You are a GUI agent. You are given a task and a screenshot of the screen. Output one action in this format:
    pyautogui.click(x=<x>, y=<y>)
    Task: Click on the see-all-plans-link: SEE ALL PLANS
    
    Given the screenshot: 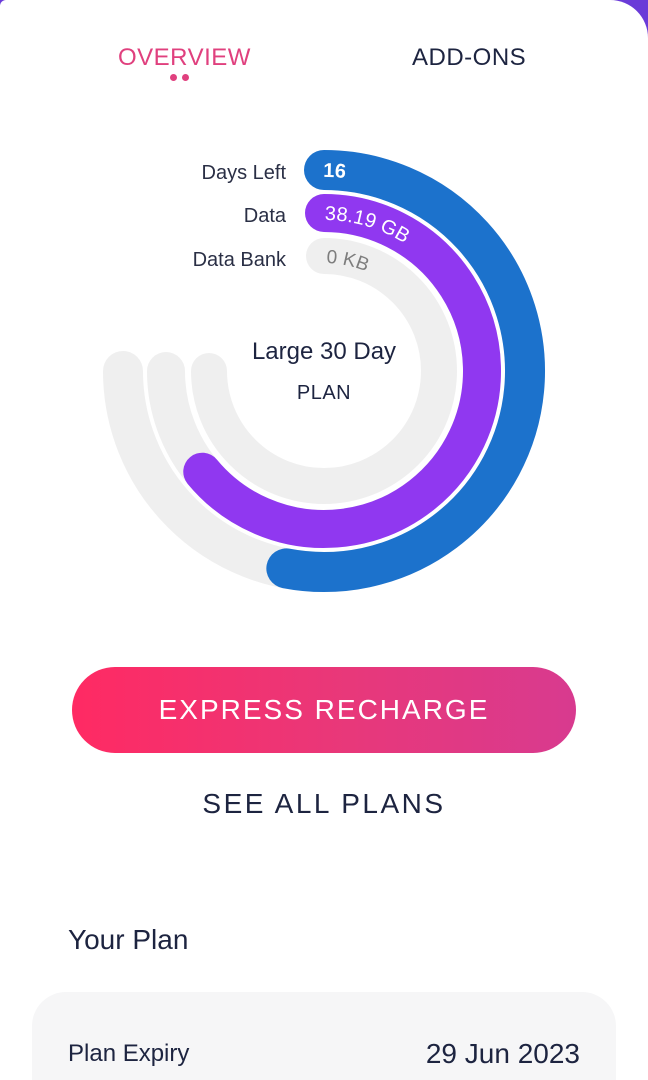 What is the action you would take?
    pyautogui.click(x=324, y=804)
    